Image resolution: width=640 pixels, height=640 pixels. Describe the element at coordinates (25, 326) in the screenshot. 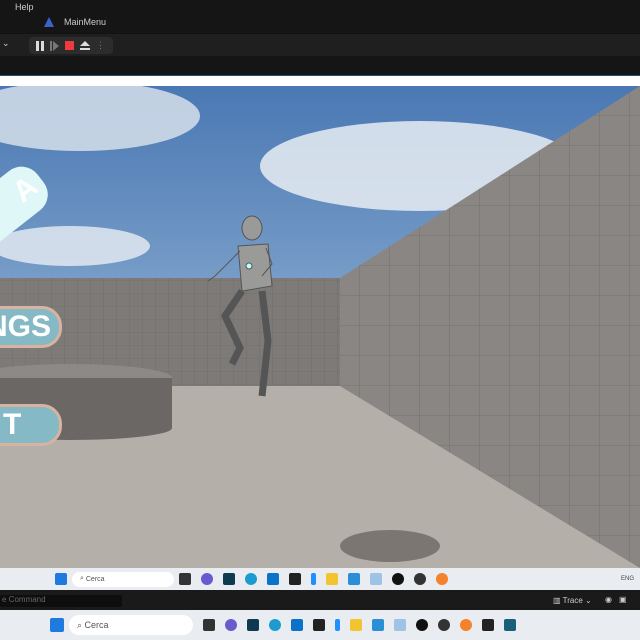

I see `button-label: NGS` at that location.